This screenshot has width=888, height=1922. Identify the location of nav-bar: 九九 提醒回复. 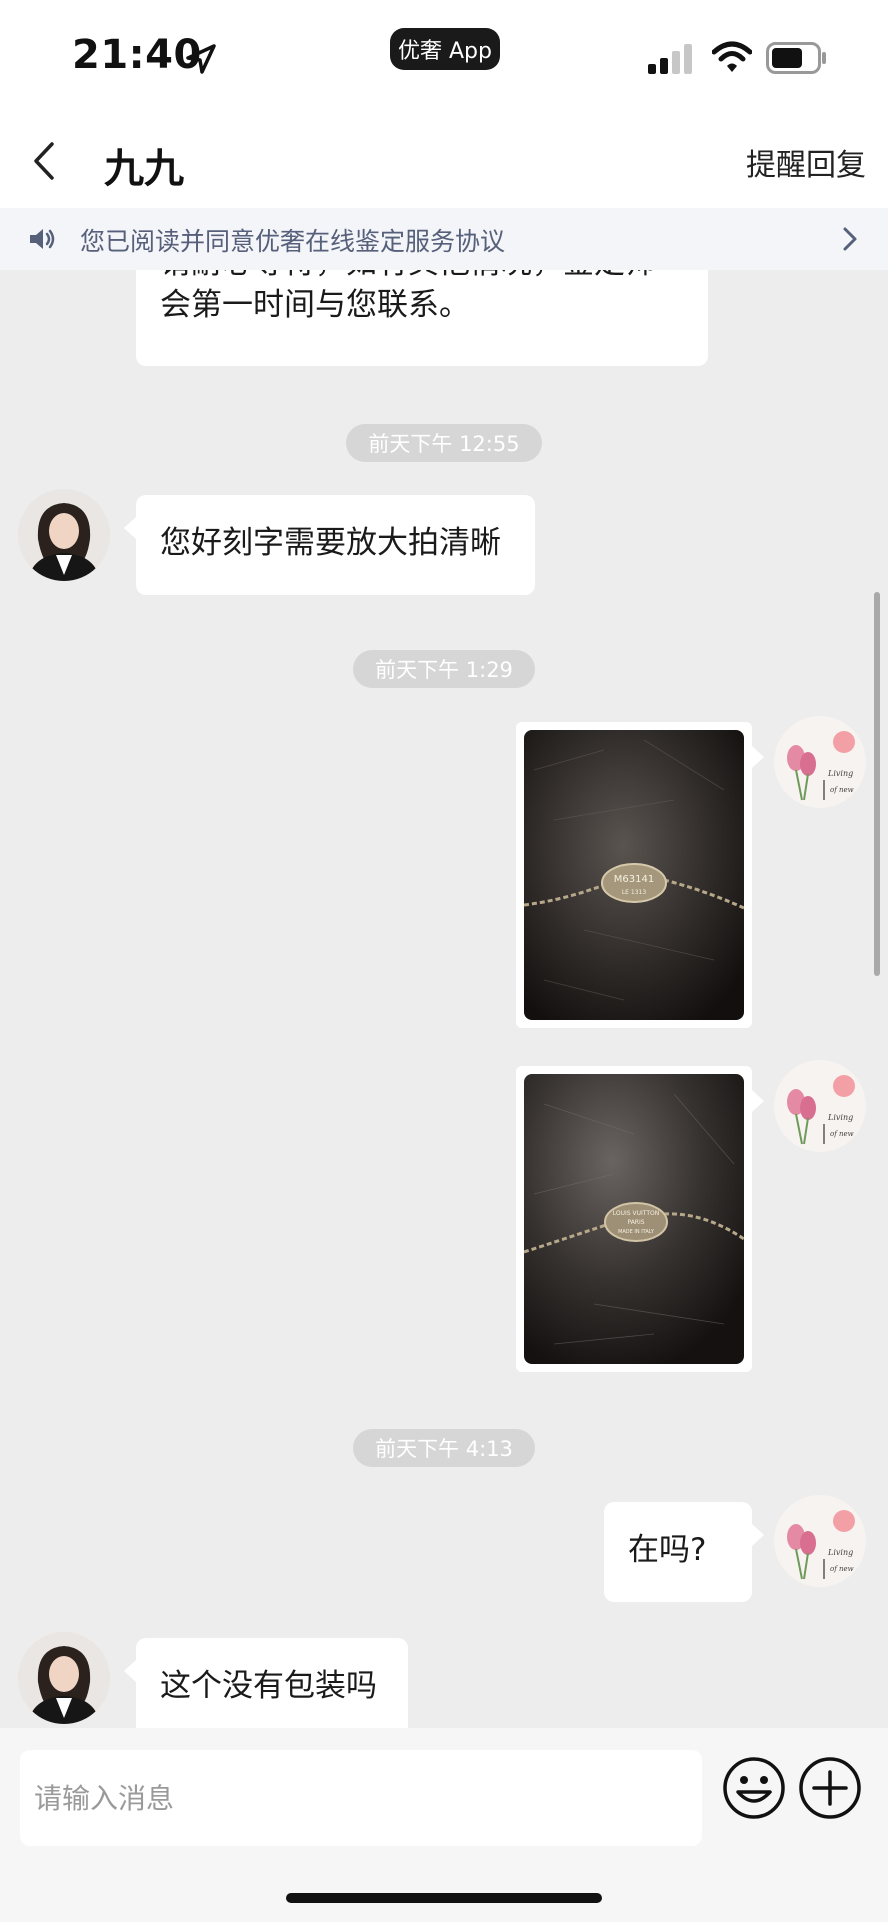
(444, 163).